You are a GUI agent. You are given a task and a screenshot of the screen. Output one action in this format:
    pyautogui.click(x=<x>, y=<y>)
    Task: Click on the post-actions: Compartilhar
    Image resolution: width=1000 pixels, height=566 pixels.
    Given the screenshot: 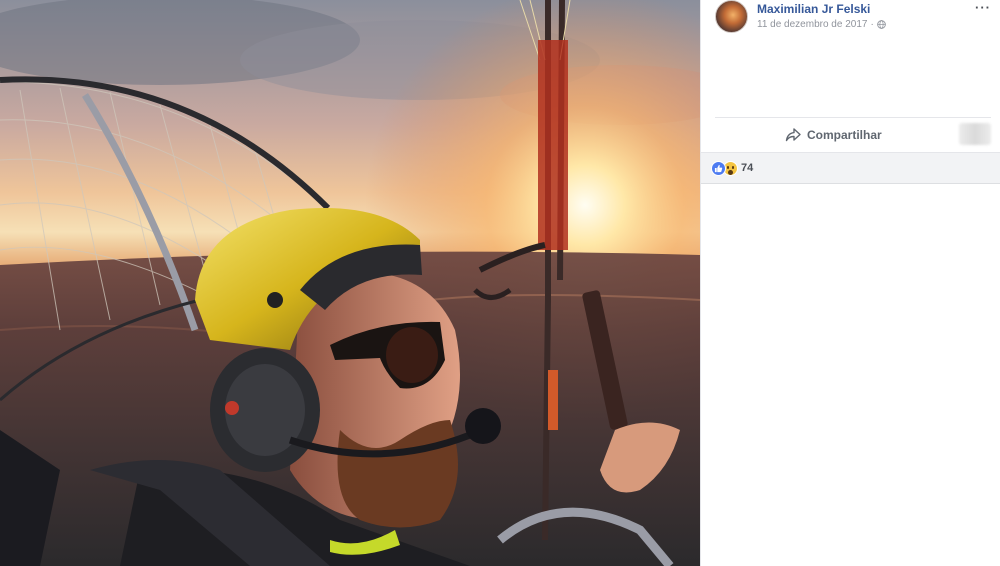 What is the action you would take?
    pyautogui.click(x=853, y=135)
    